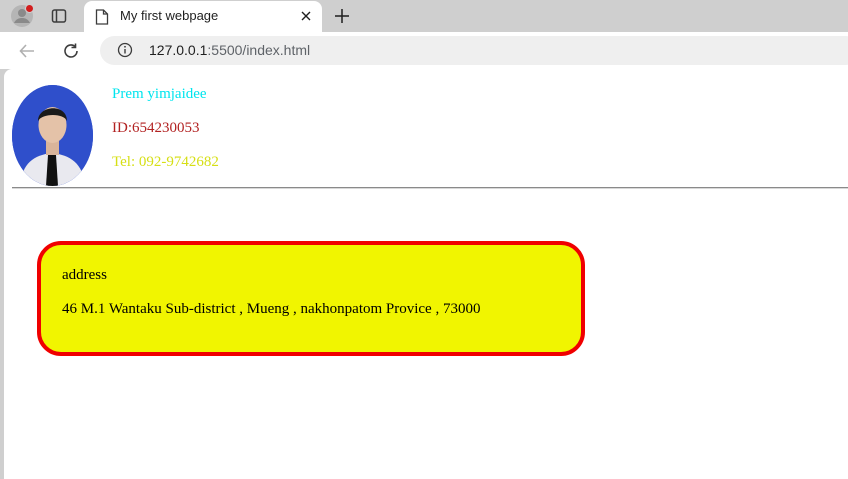  Describe the element at coordinates (102, 17) in the screenshot. I see `page-favicon-icon` at that location.